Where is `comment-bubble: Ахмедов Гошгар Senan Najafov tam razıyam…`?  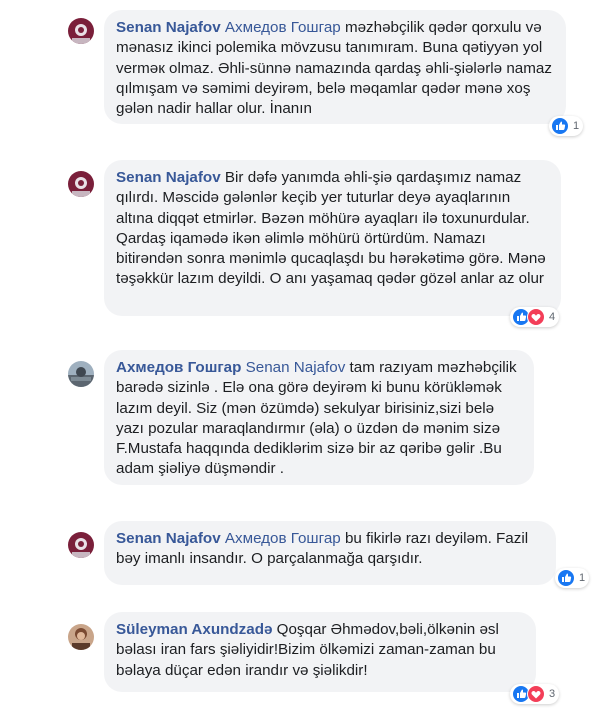
comment-bubble: Ахмедов Гошгар Senan Najafov tam razıyam… is located at coordinates (319, 417).